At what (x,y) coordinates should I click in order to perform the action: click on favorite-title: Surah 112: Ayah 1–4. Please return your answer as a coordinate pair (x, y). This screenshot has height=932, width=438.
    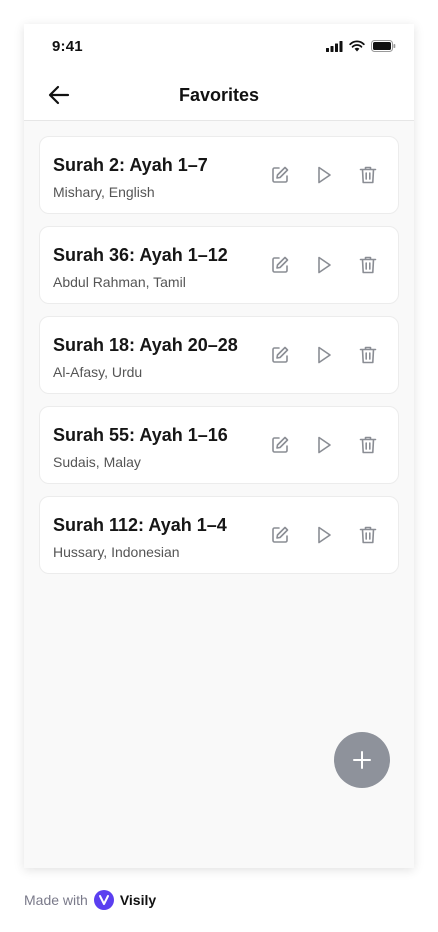
    Looking at the image, I should click on (140, 525).